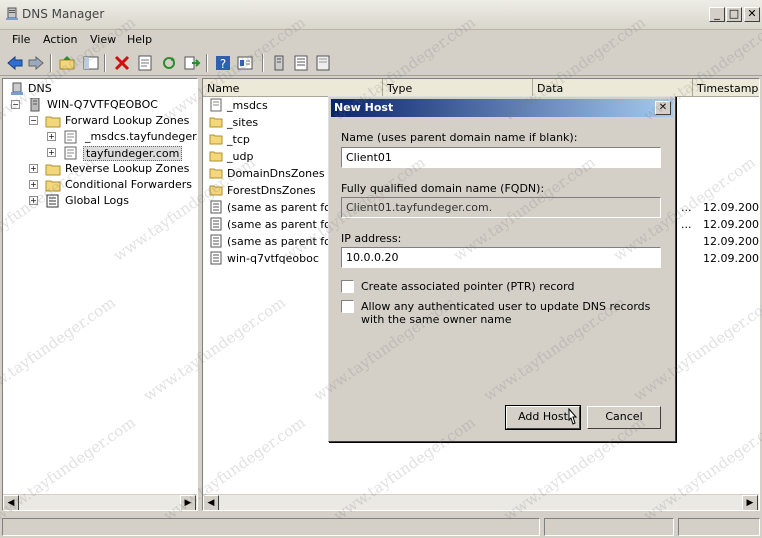 The height and width of the screenshot is (538, 762). I want to click on allow-authenticated-update-checkbox, so click(347, 306).